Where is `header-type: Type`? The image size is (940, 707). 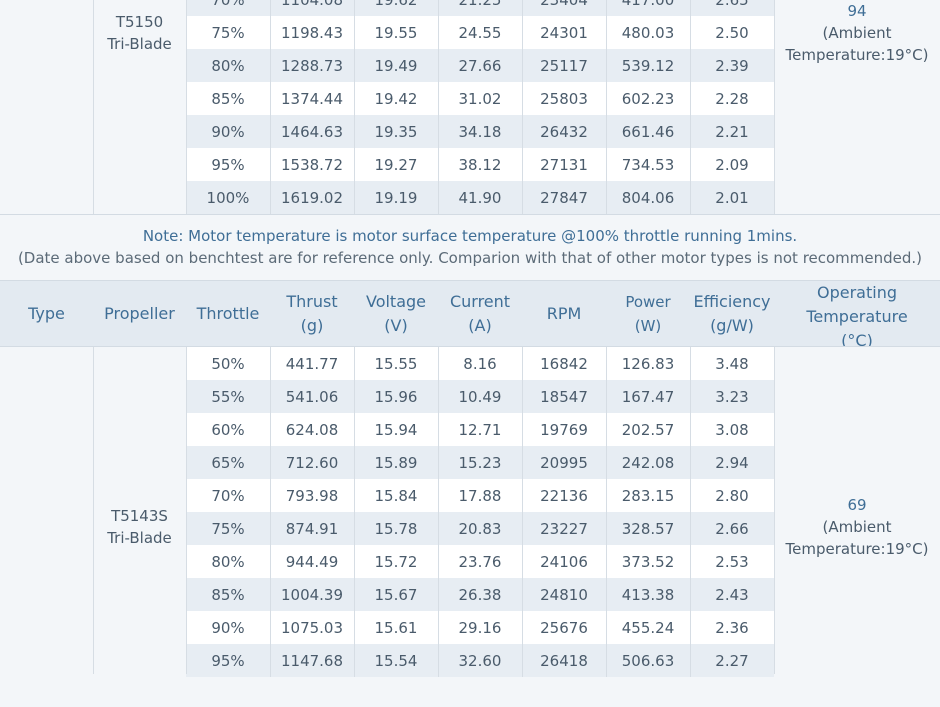
header-type: Type is located at coordinates (46, 313).